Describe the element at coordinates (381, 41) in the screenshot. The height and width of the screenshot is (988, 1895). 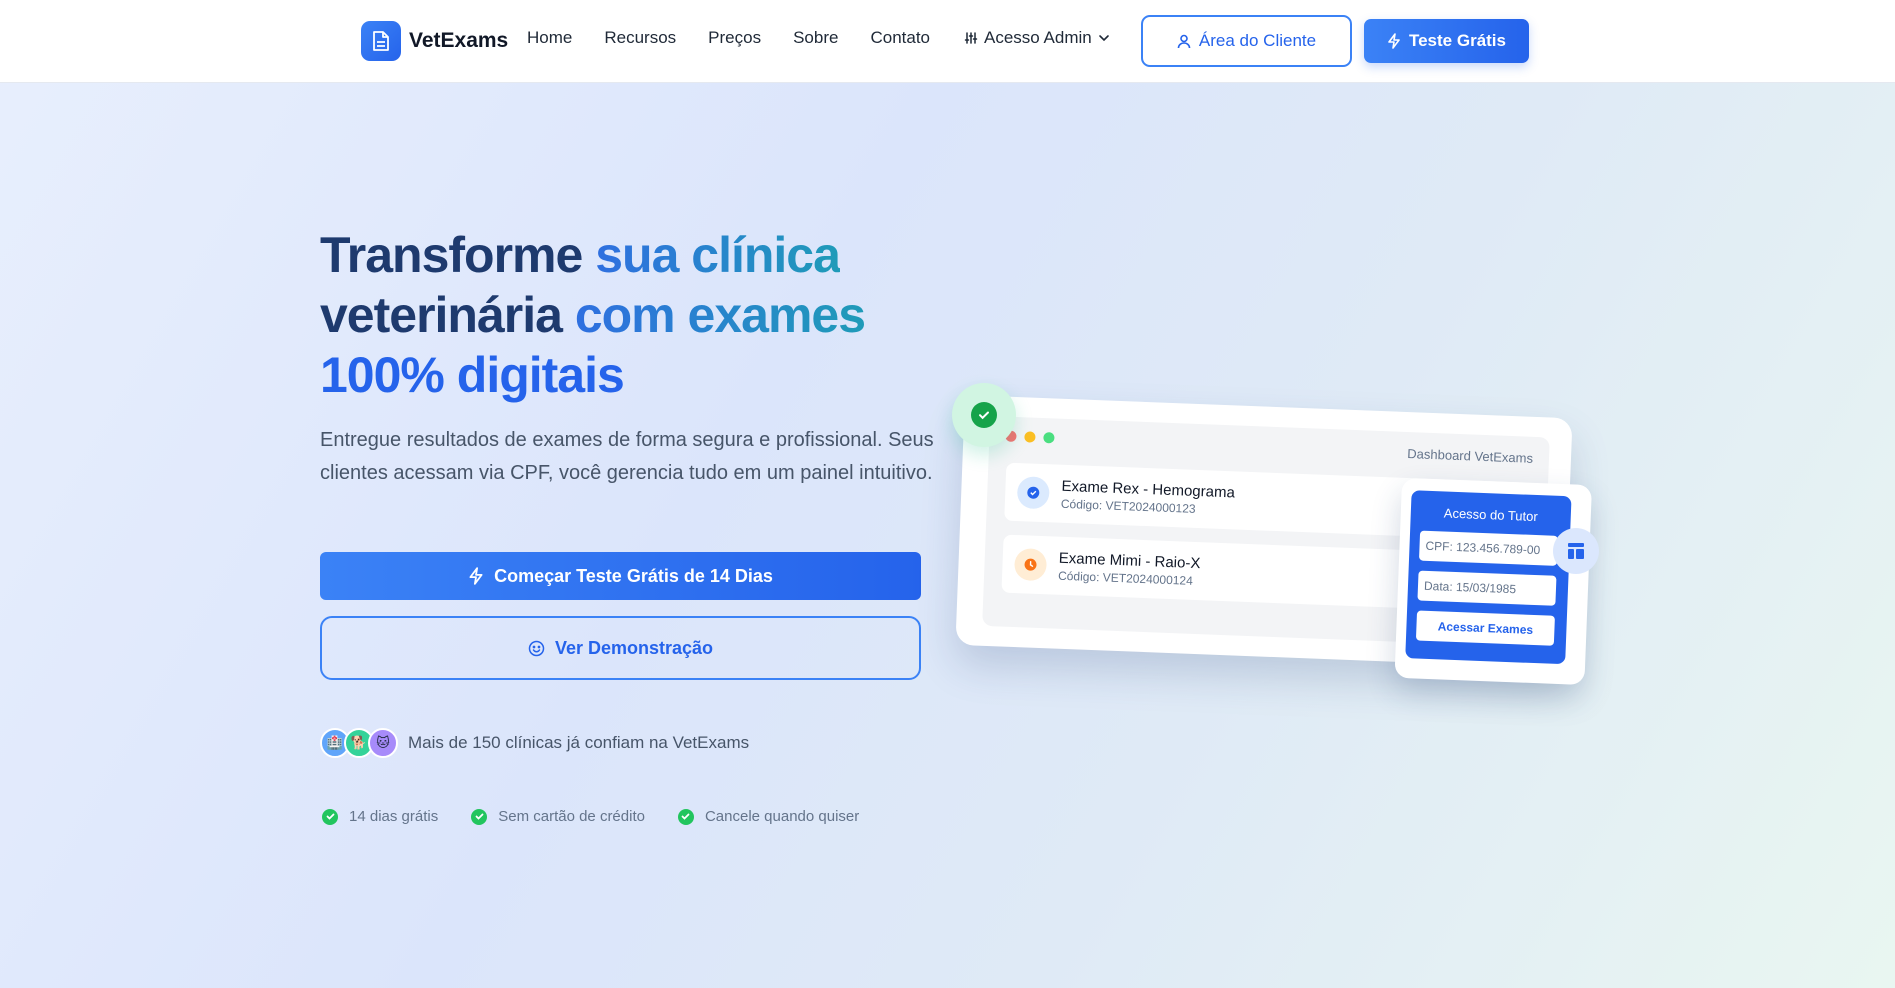
I see `document-icon` at that location.